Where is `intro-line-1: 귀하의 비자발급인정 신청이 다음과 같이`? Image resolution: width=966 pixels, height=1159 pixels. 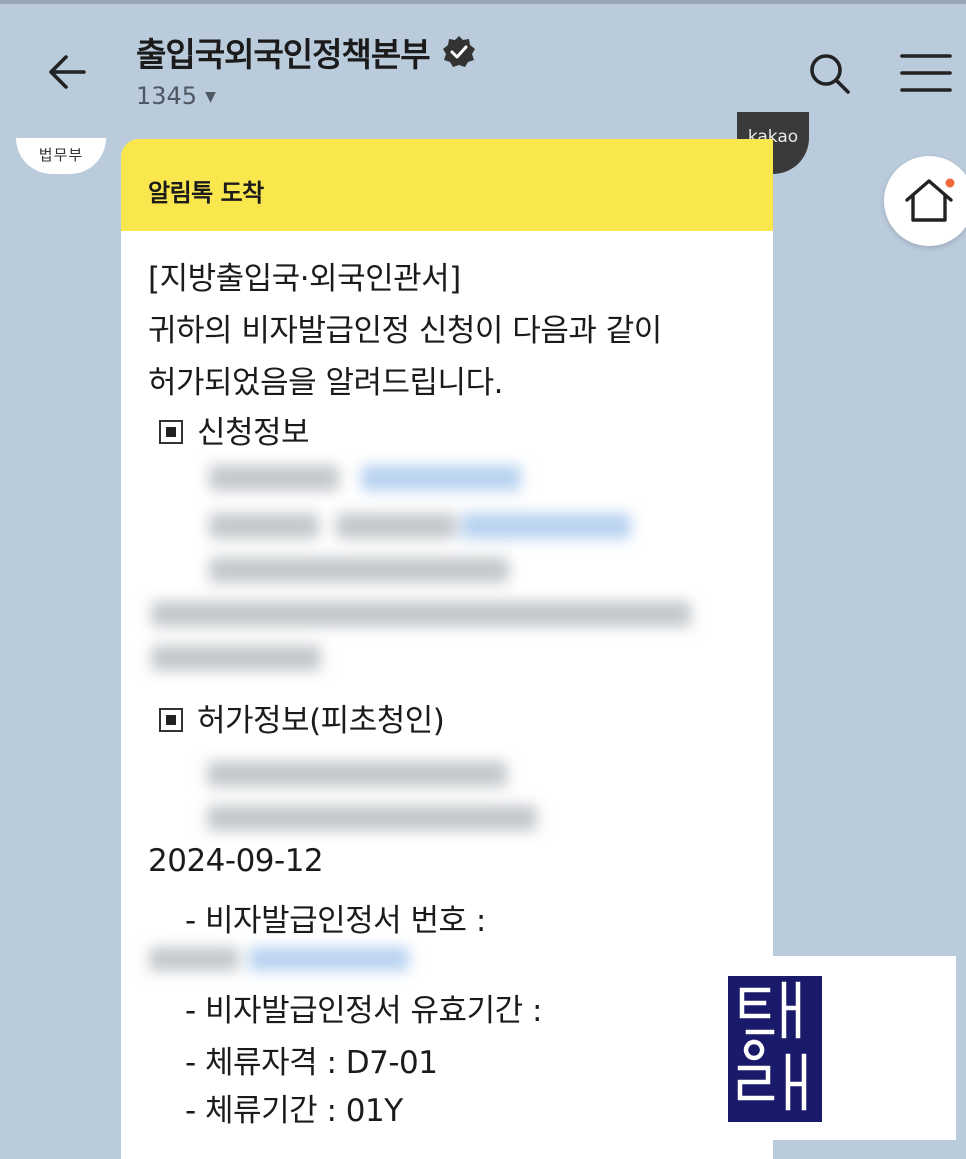 intro-line-1: 귀하의 비자발급인정 신청이 다음과 같이 is located at coordinates (405, 331).